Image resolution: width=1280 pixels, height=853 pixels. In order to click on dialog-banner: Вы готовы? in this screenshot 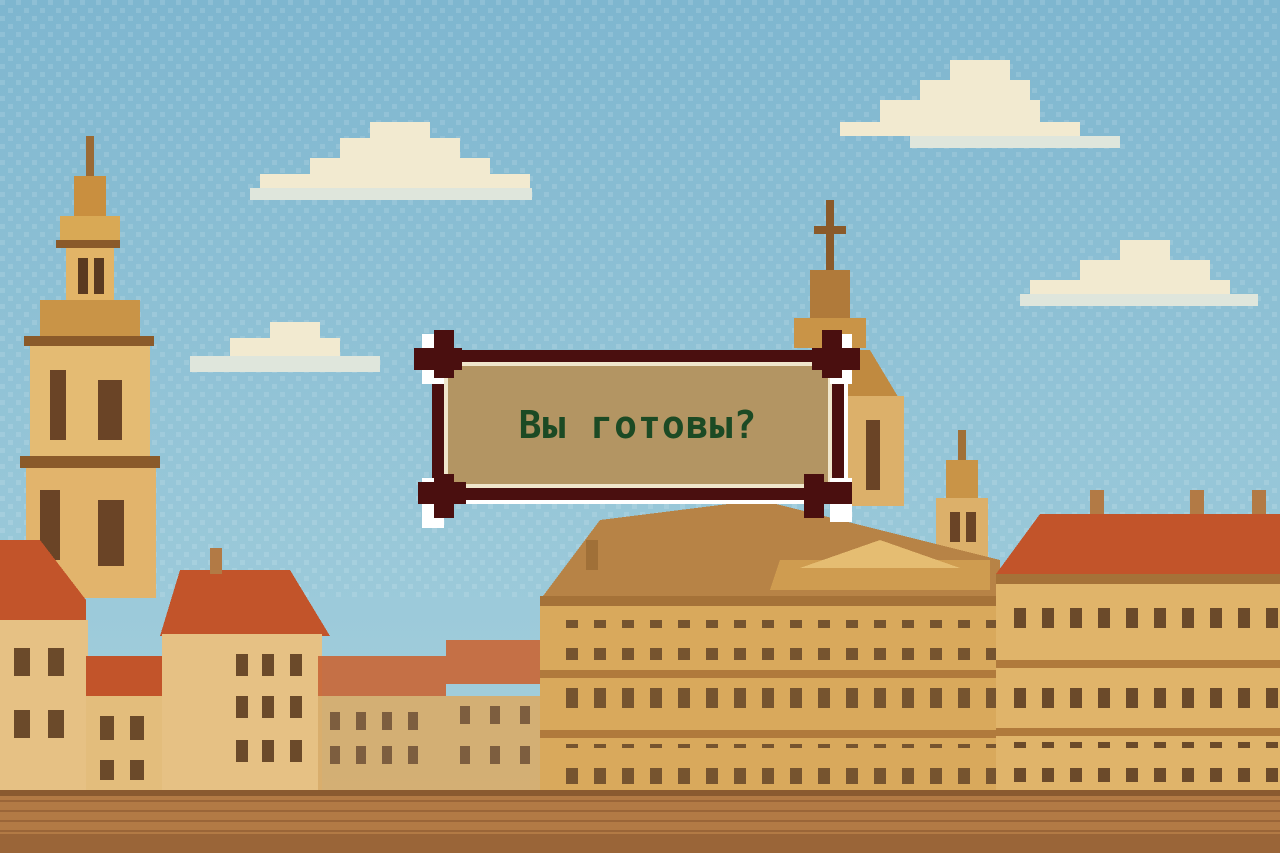, I will do `click(637, 429)`.